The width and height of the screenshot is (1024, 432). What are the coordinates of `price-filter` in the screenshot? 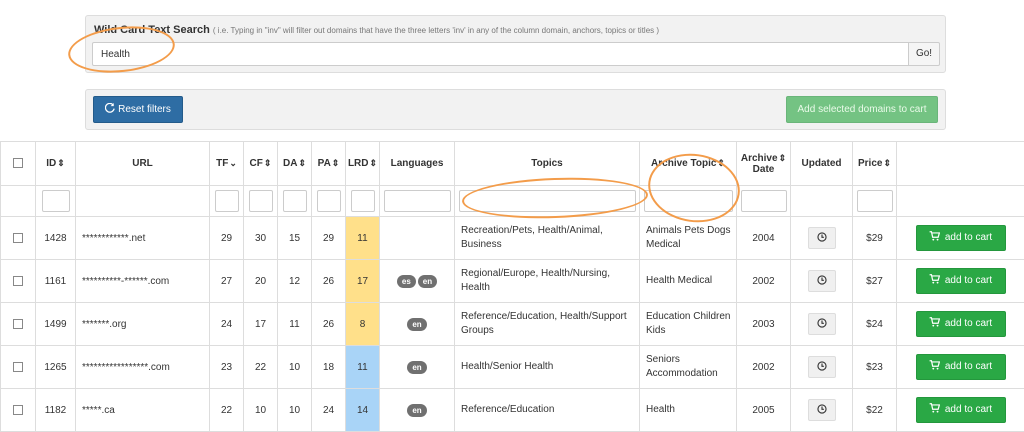 It's located at (875, 201).